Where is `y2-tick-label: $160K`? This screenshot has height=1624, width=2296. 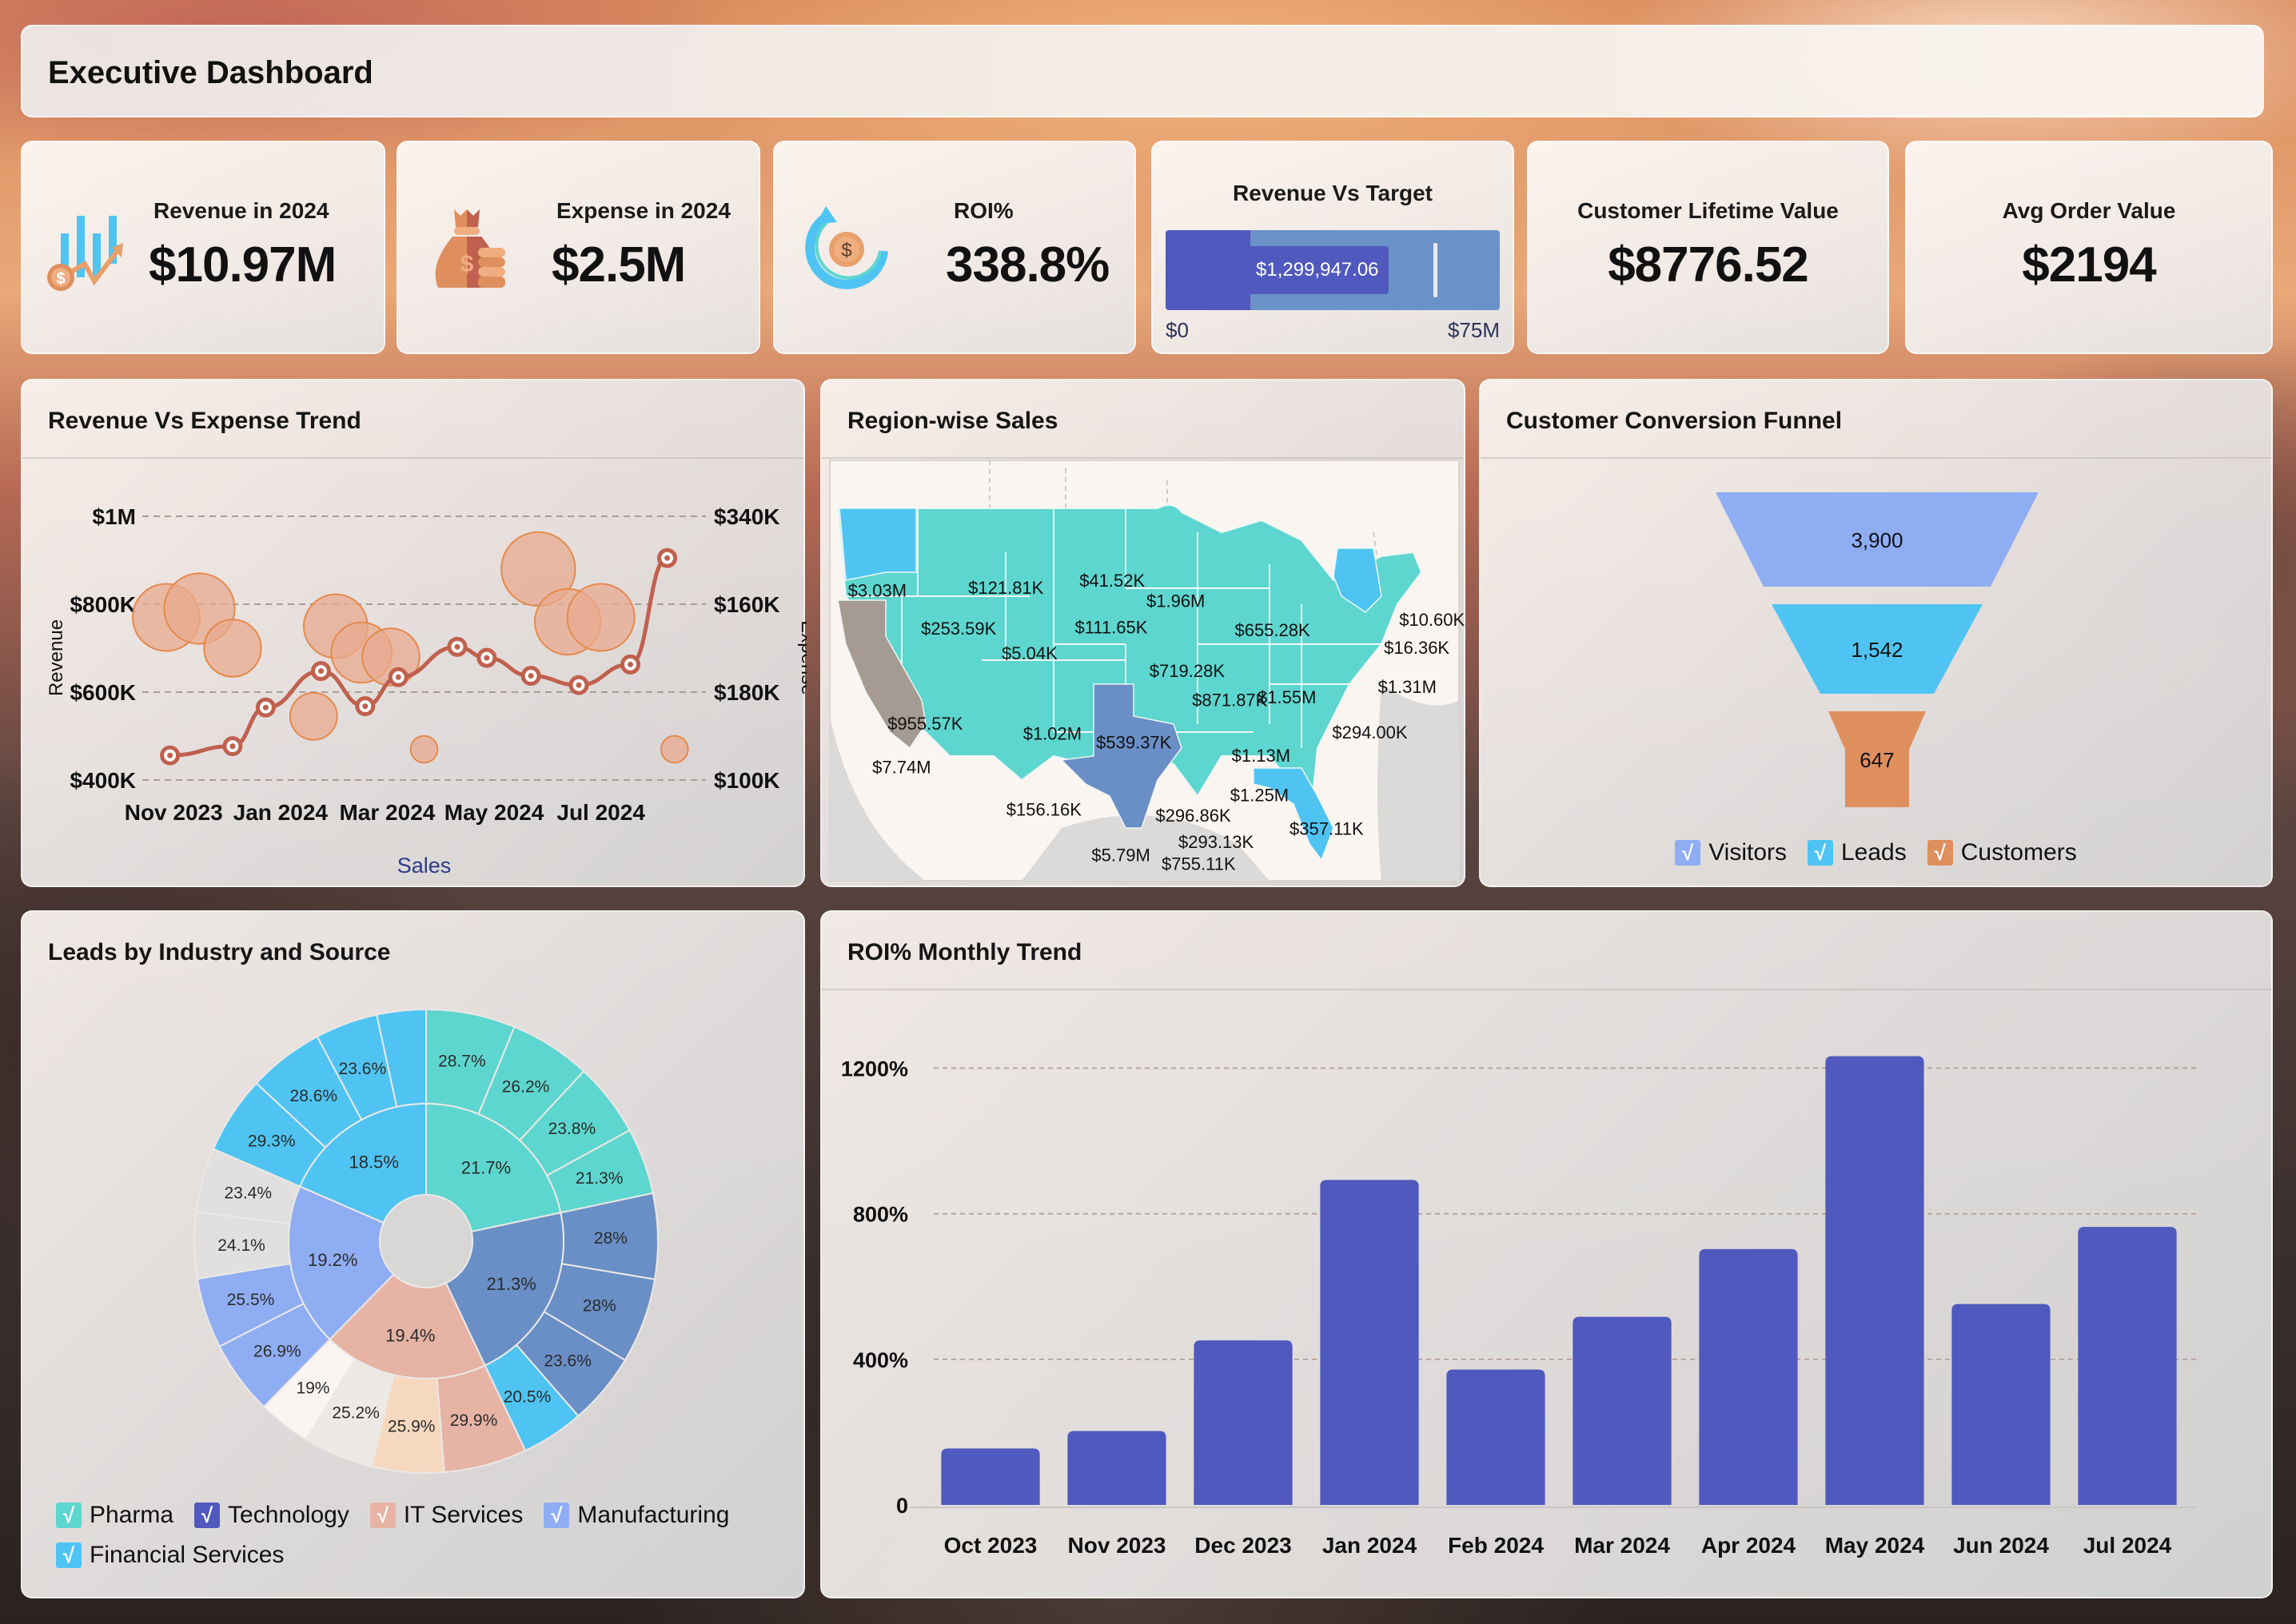
y2-tick-label: $160K is located at coordinates (747, 604).